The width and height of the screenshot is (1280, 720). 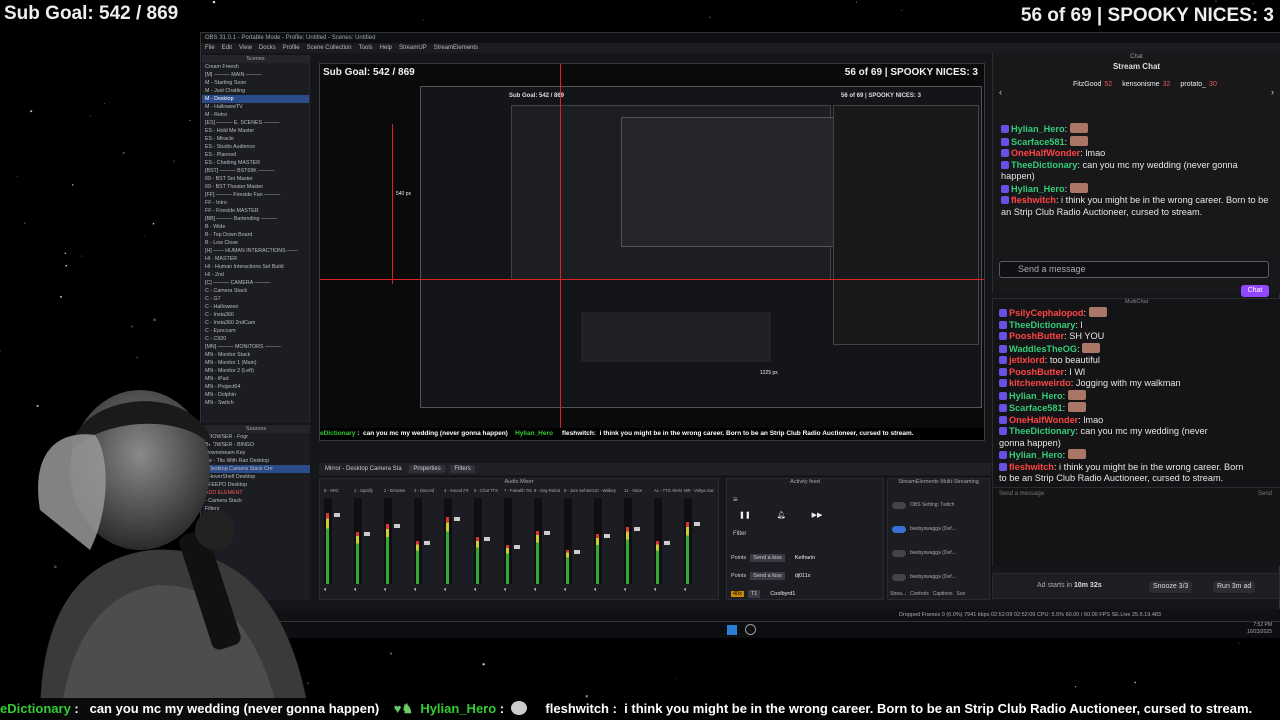 I want to click on scene-item: [BST] ——— BST69K ———, so click(x=255, y=171).